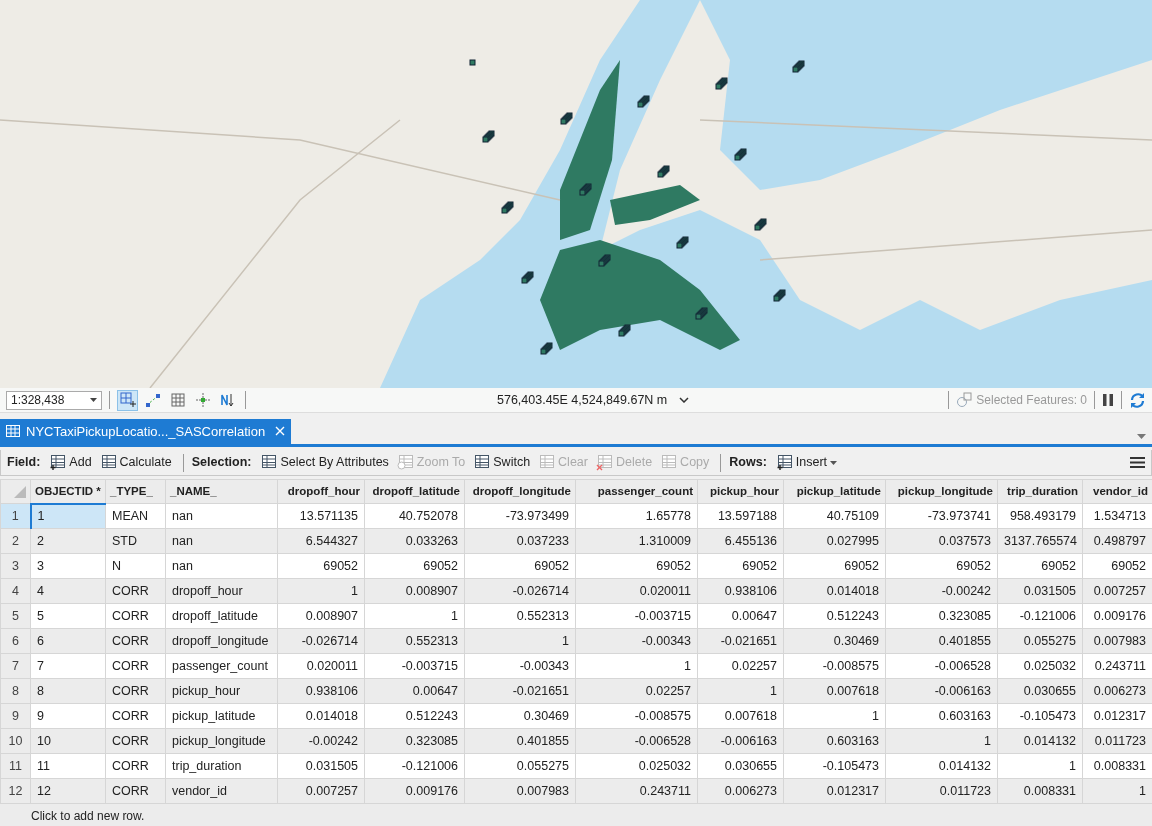 The height and width of the screenshot is (826, 1152). Describe the element at coordinates (636, 616) in the screenshot. I see `table-cell: -0.003715` at that location.